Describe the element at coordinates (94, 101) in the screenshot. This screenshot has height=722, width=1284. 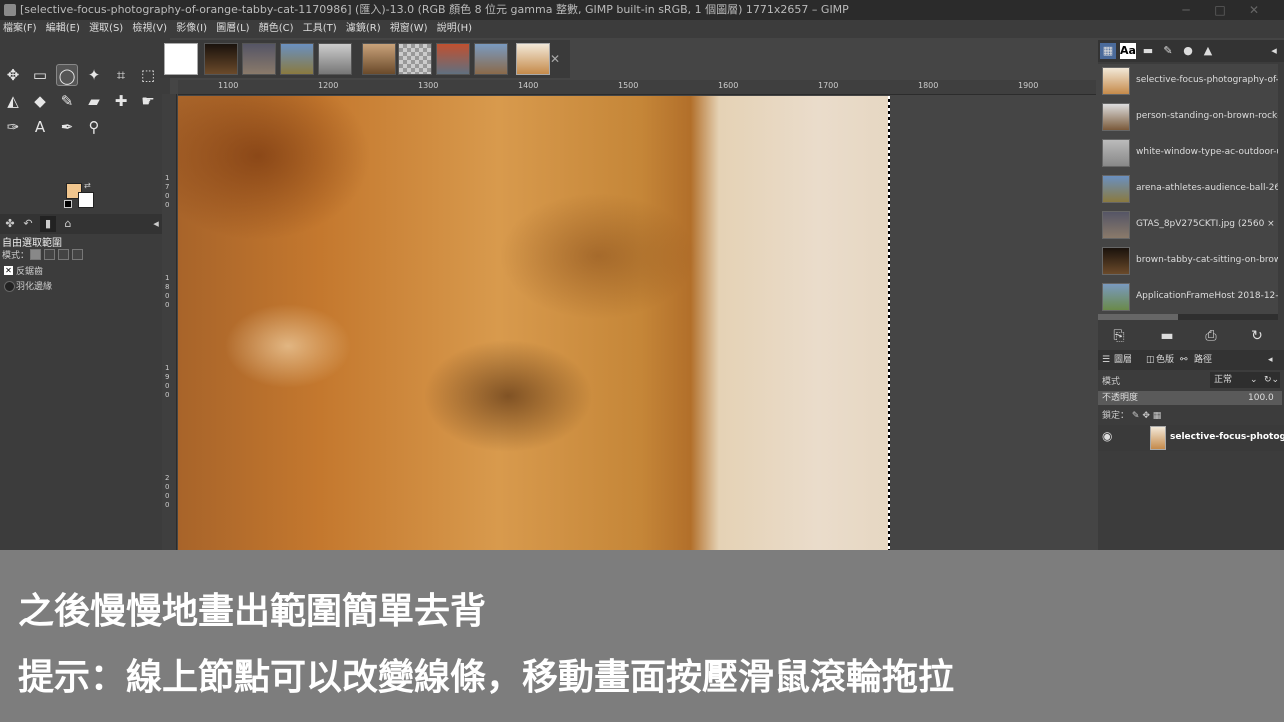
I see `eraser-tool-icon: ▰` at that location.